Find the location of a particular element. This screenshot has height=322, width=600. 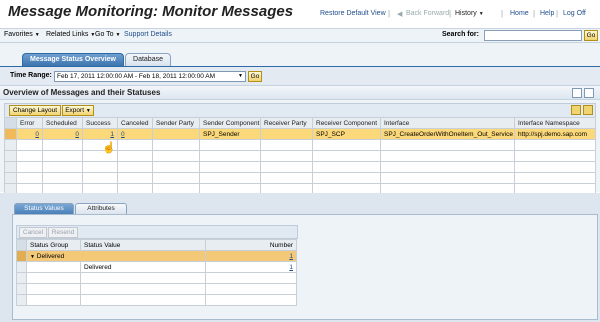

resend-button: Resend is located at coordinates (63, 232).